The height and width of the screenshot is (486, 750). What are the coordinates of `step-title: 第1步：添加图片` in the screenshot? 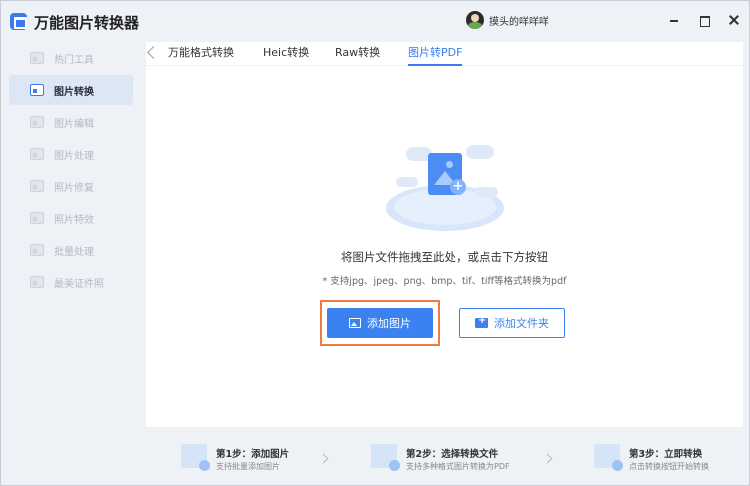 It's located at (253, 454).